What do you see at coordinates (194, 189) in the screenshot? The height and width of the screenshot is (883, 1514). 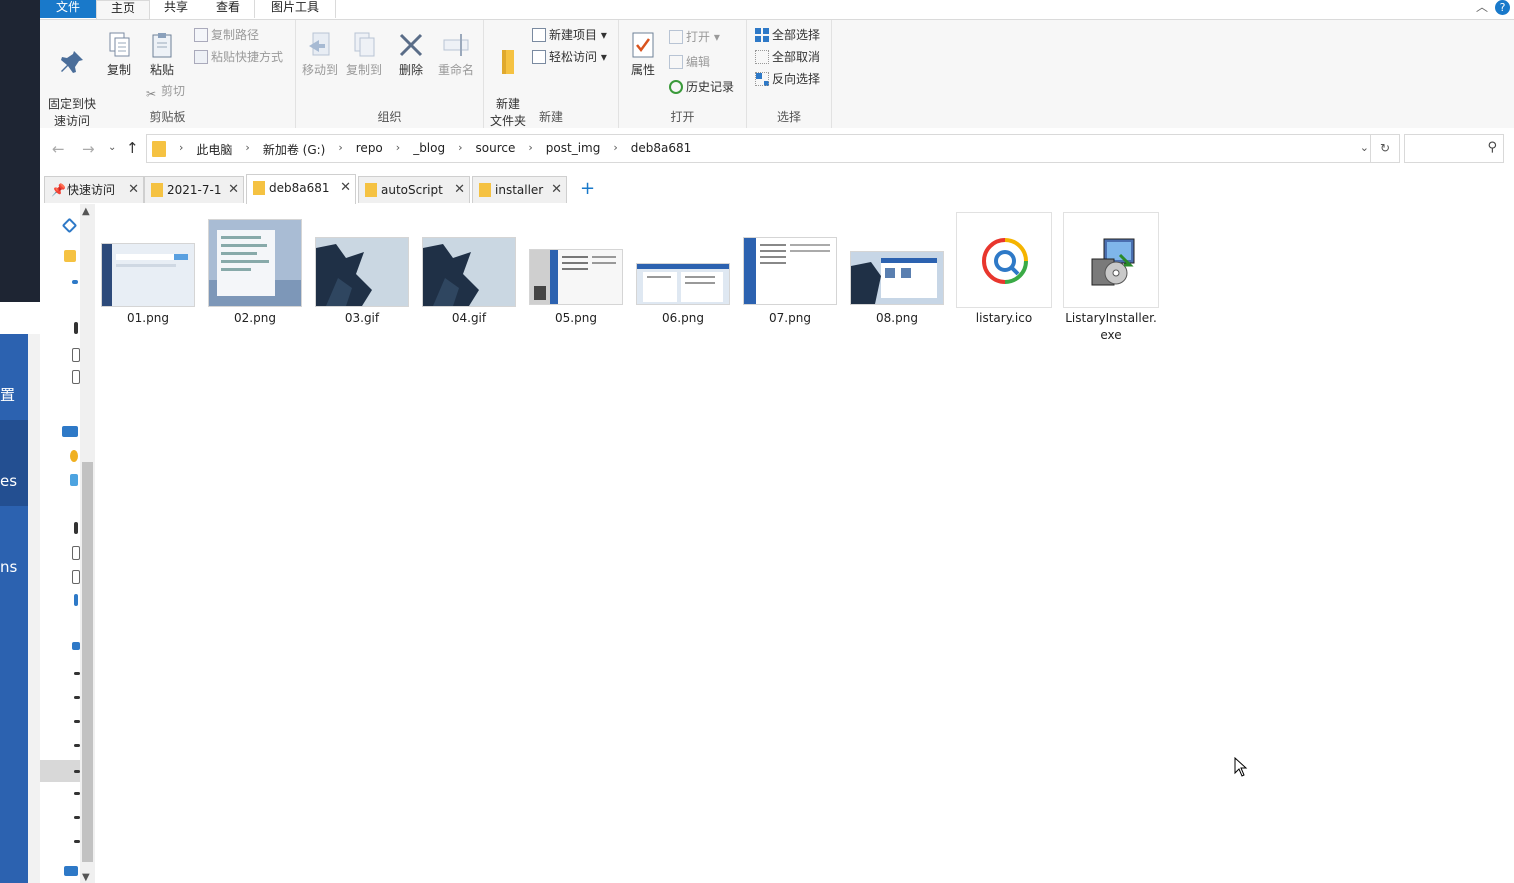 I see `folder-tab: 2021-7-1 ✕` at bounding box center [194, 189].